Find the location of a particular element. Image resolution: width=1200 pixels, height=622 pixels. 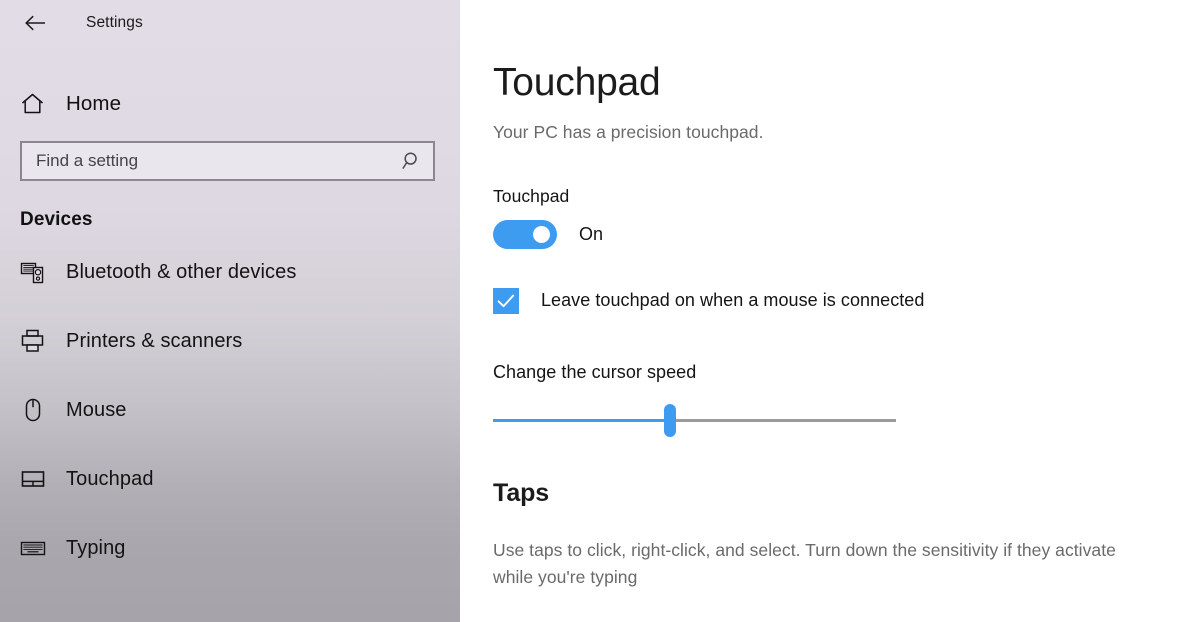

sidebar-item-bluetooth-other-devices-label: Bluetooth & other devices is located at coordinates (181, 271).